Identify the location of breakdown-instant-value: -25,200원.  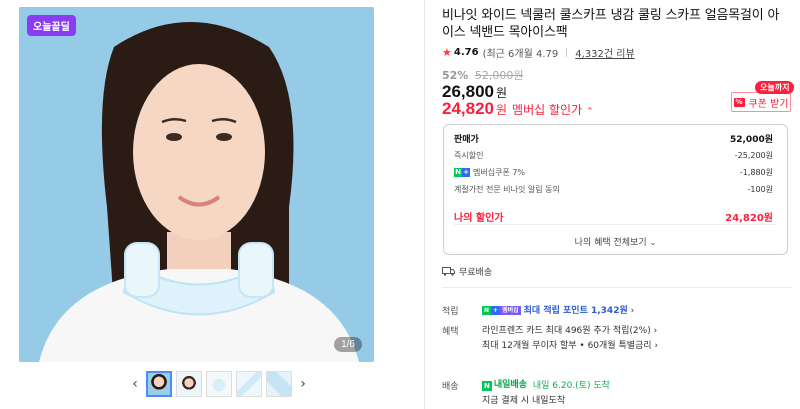
(753, 155).